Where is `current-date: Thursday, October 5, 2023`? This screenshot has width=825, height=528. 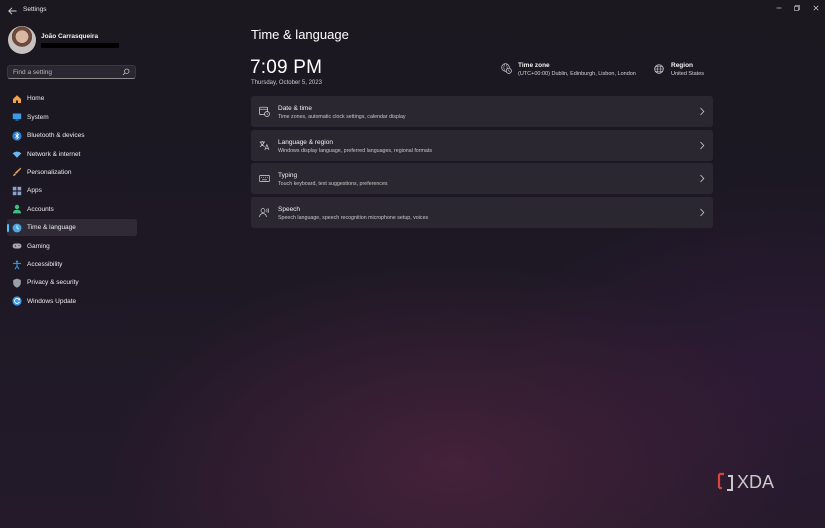 current-date: Thursday, October 5, 2023 is located at coordinates (286, 83).